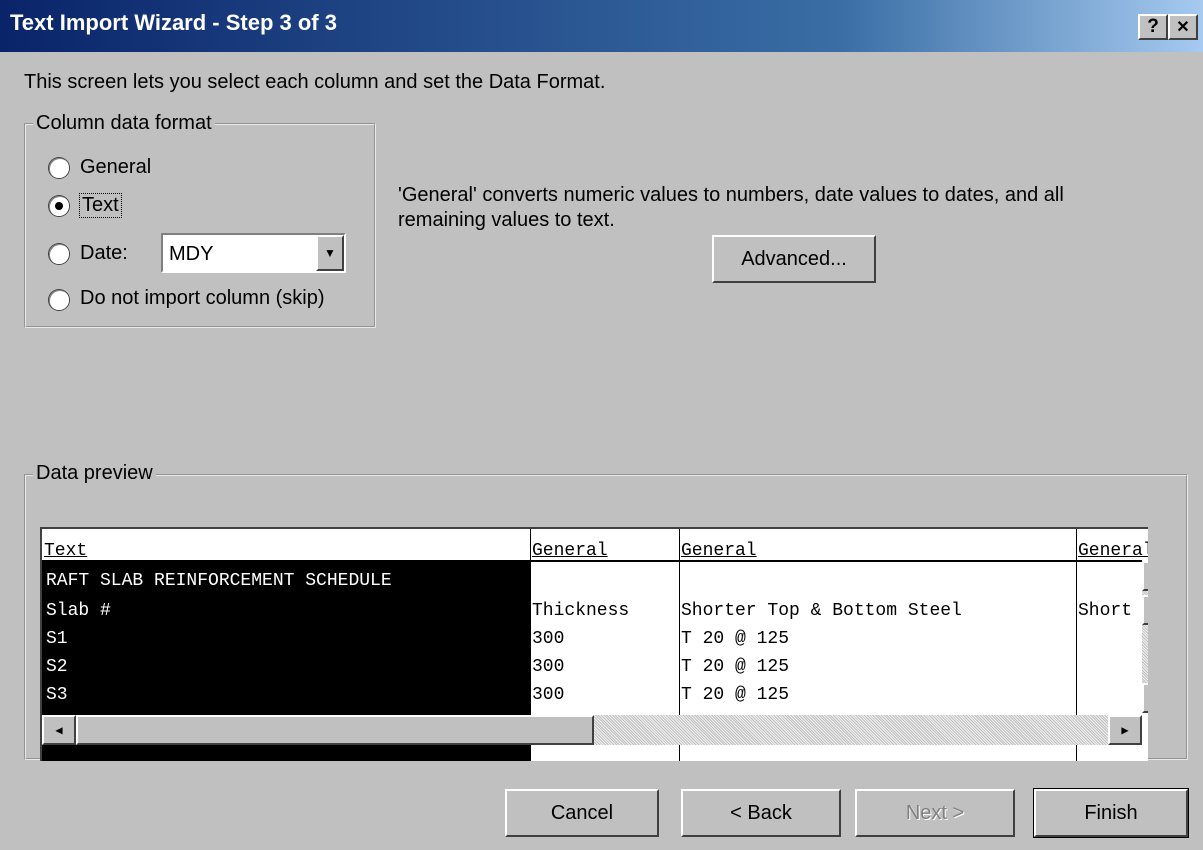 This screenshot has height=850, width=1203. I want to click on radio-general-label: General, so click(115, 167).